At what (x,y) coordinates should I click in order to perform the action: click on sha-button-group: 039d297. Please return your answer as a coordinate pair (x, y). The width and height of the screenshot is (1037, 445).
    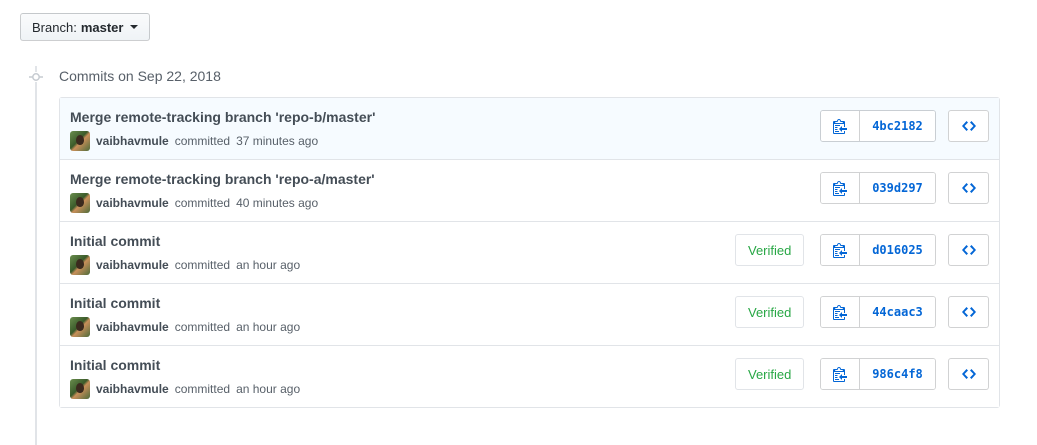
    Looking at the image, I should click on (878, 188).